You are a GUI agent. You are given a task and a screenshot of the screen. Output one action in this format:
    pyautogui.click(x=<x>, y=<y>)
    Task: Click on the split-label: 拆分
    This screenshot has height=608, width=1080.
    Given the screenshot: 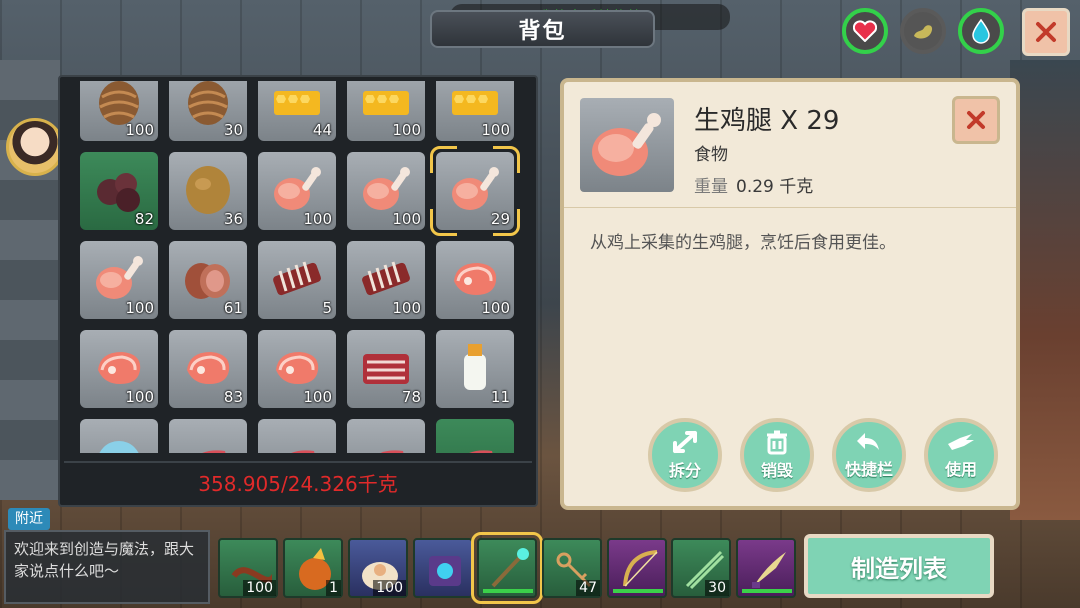 What is the action you would take?
    pyautogui.click(x=684, y=470)
    